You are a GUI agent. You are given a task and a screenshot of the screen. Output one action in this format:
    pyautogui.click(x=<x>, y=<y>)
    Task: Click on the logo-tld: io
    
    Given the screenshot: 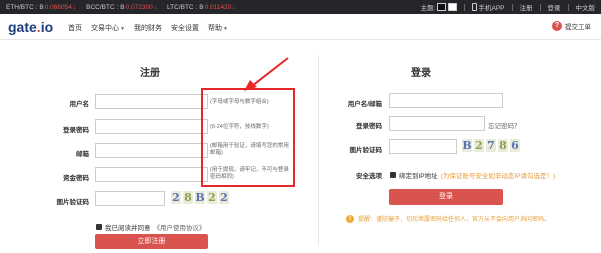 What is the action you would take?
    pyautogui.click(x=47, y=27)
    